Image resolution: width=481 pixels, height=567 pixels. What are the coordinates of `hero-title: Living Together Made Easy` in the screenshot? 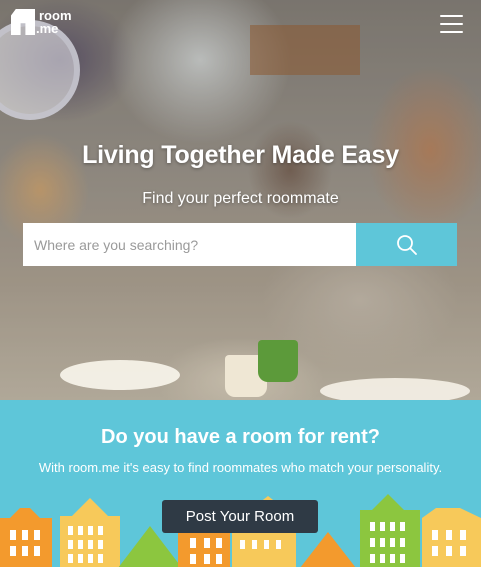 It's located at (240, 155).